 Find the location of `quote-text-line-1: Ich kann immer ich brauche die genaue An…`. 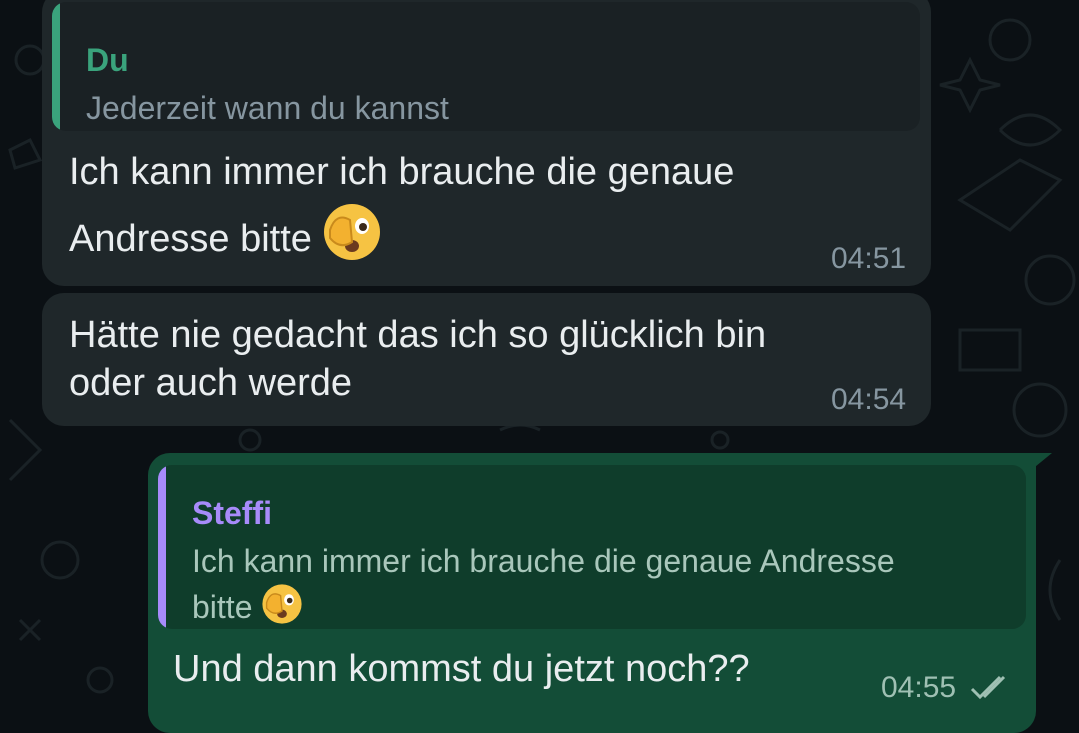

quote-text-line-1: Ich kann immer ich brauche die genaue An… is located at coordinates (543, 561).